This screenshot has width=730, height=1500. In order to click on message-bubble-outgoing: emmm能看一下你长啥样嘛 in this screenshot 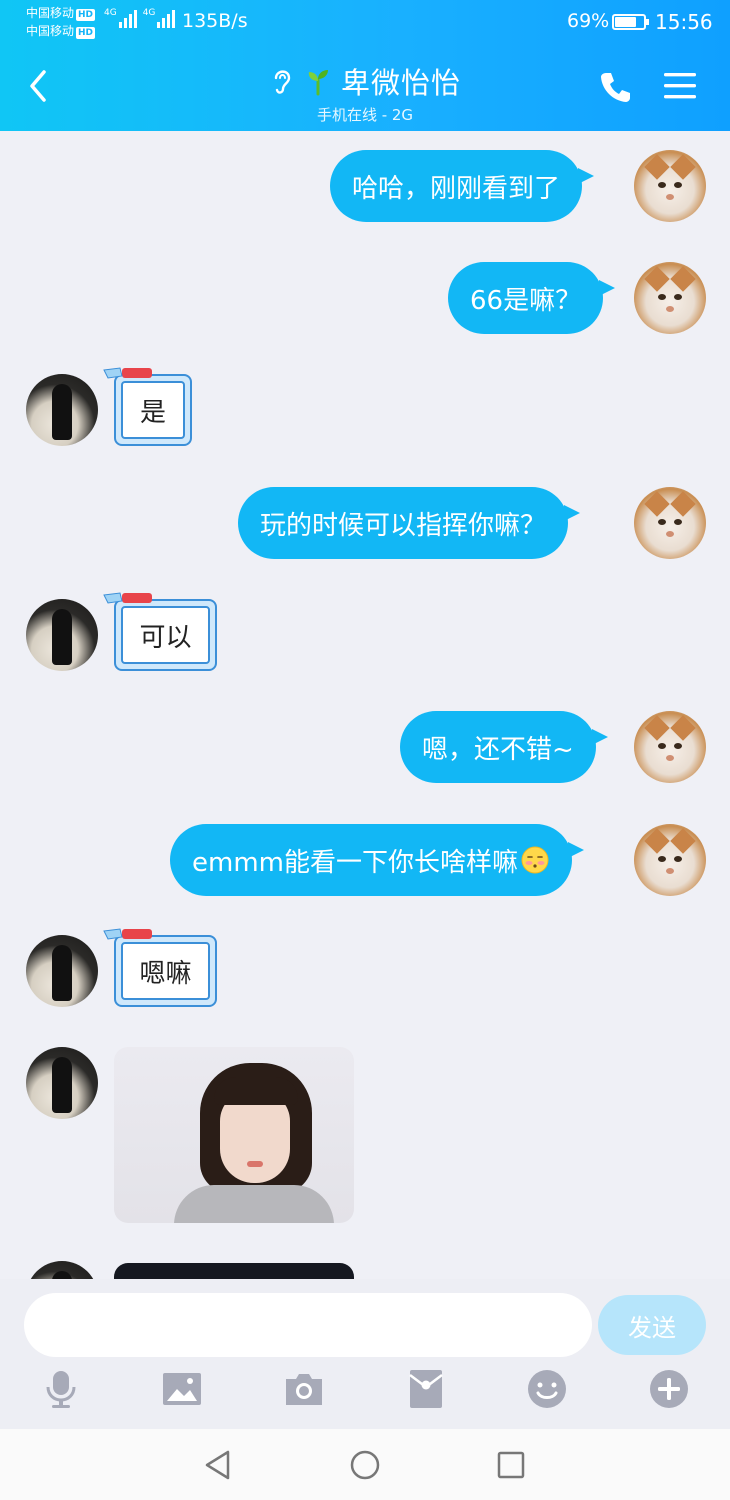, I will do `click(377, 860)`.